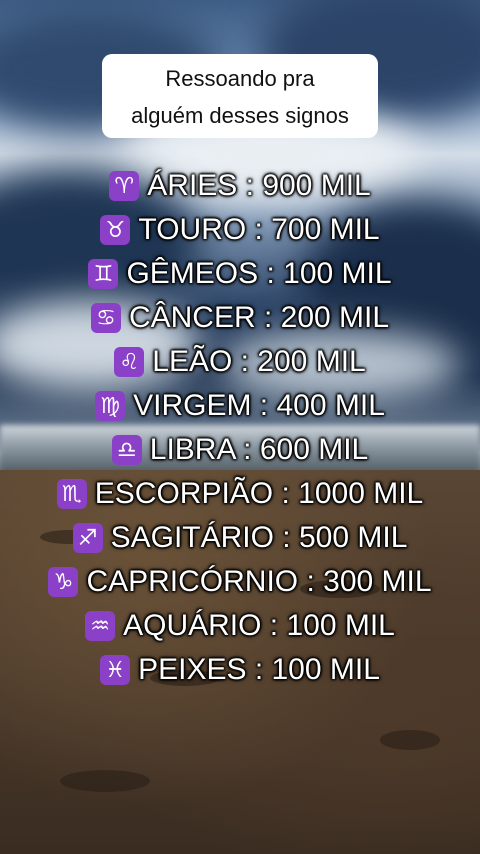 Image resolution: width=480 pixels, height=854 pixels. I want to click on list-item: ♏ ESCORPIÃO : 1000 MIL, so click(240, 494).